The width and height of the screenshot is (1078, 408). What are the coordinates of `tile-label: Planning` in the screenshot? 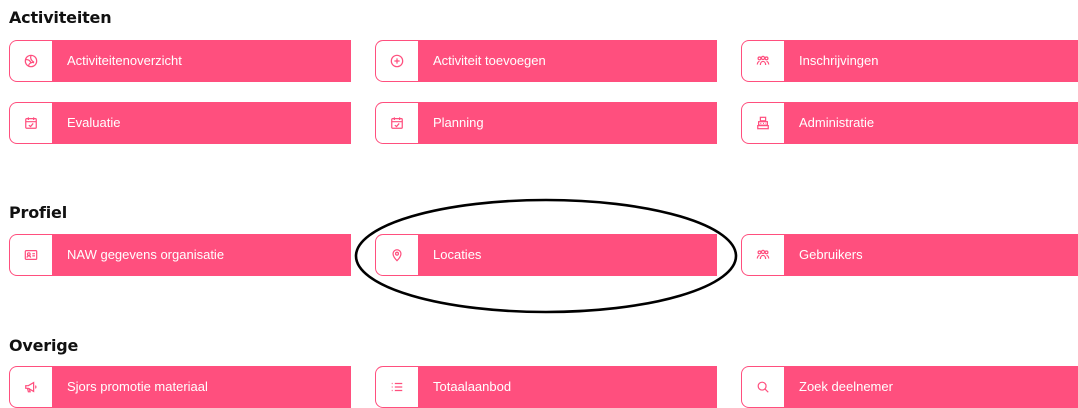 It's located at (458, 122).